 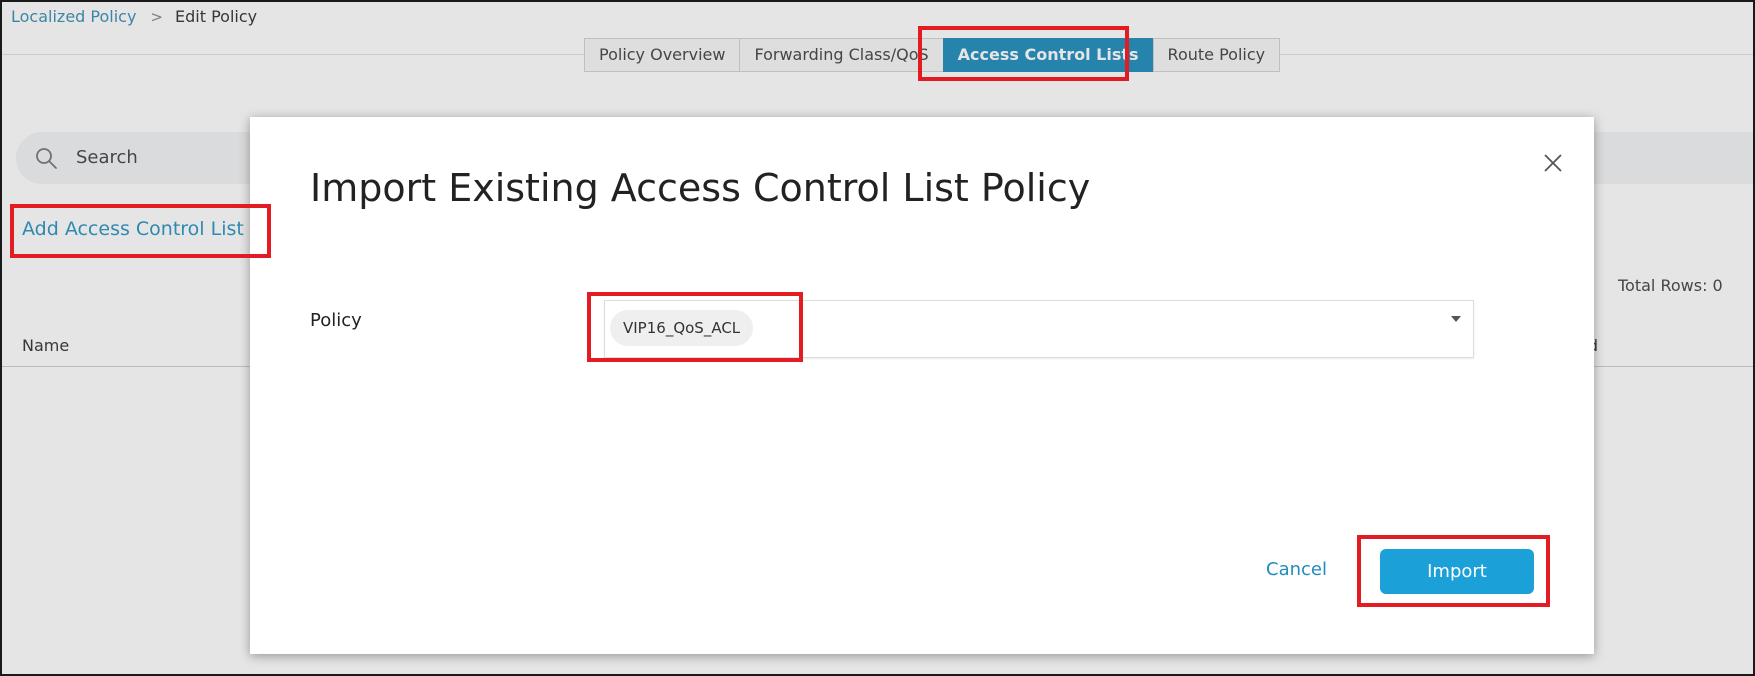 I want to click on policy-select: VIP16_QoS_ACL, so click(x=1039, y=329).